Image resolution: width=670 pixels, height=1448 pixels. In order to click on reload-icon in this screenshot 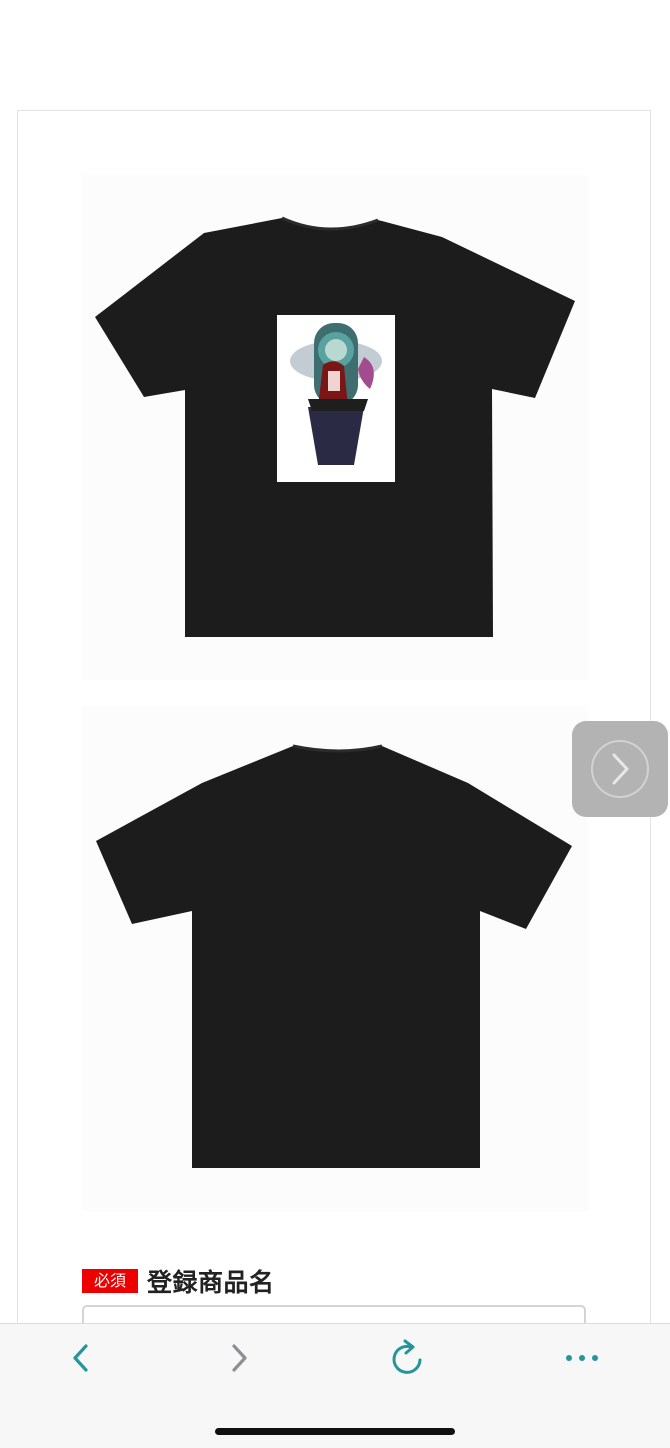, I will do `click(407, 1356)`.